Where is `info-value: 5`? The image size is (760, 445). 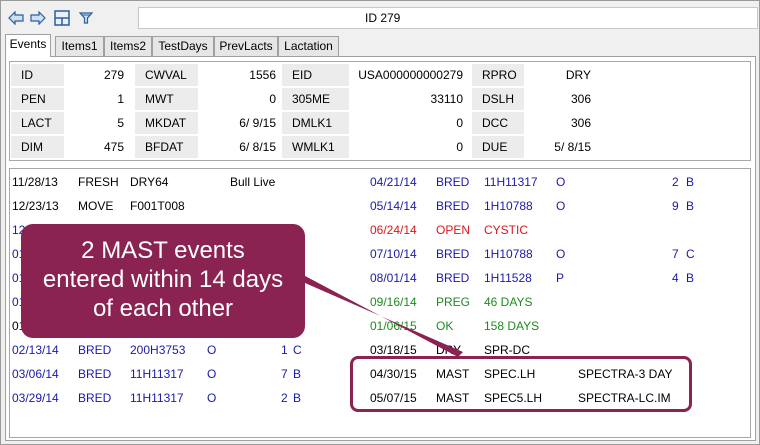 info-value: 5 is located at coordinates (97, 123).